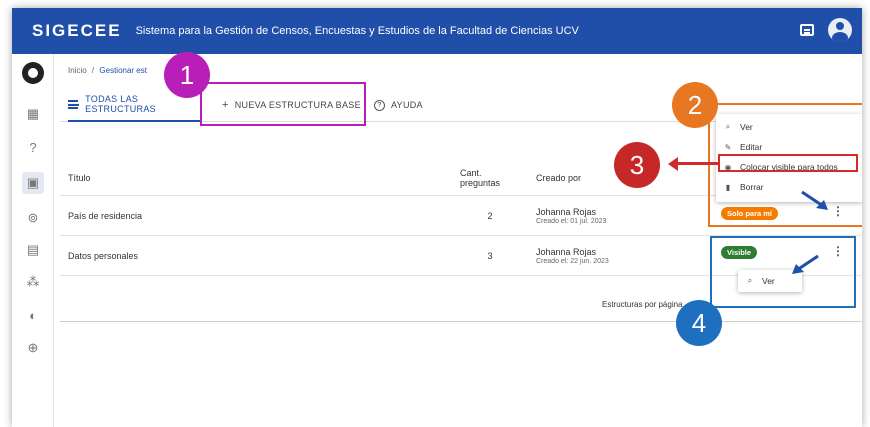  I want to click on column-count: Cant. preguntas, so click(490, 177).